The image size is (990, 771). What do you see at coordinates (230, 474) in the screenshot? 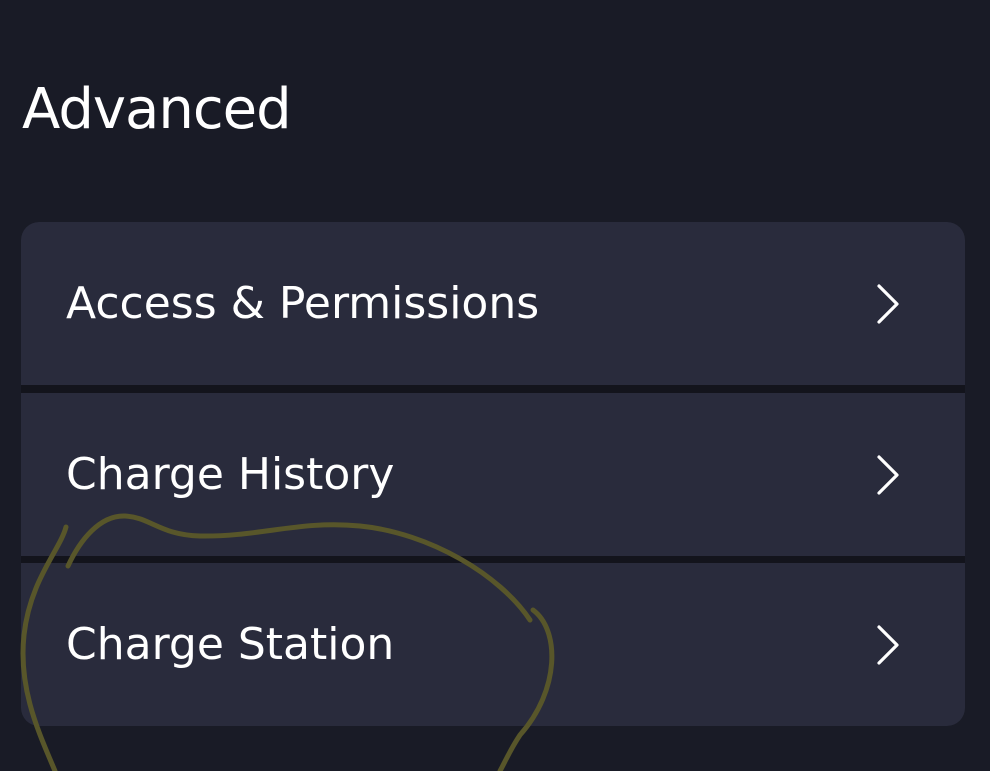
I see `list-item-label: Charge History` at bounding box center [230, 474].